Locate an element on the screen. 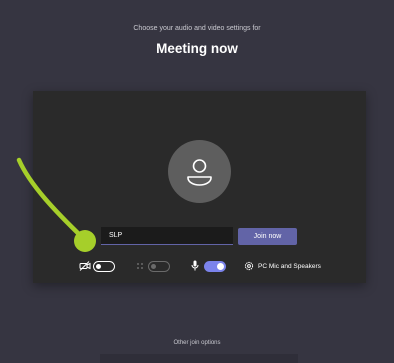  microphone-icon is located at coordinates (195, 265).